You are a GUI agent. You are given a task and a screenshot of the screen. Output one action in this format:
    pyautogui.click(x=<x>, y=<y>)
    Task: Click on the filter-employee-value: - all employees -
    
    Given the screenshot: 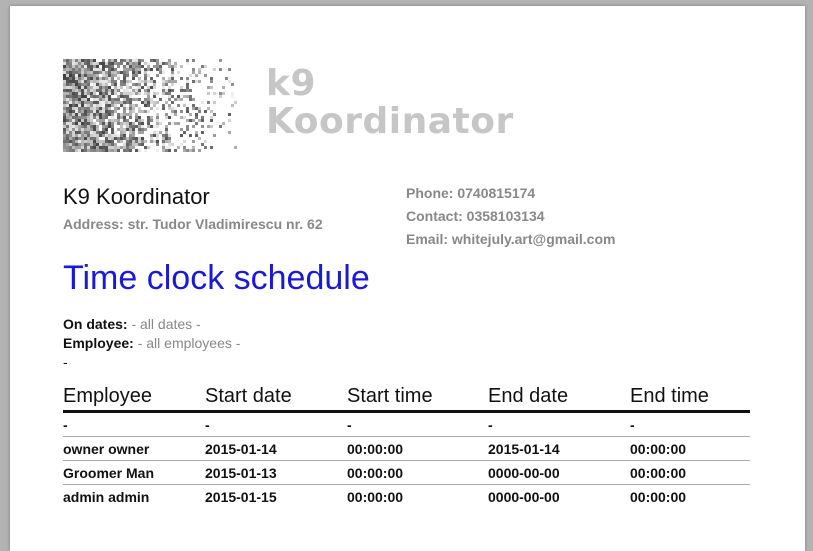 What is the action you would take?
    pyautogui.click(x=189, y=343)
    